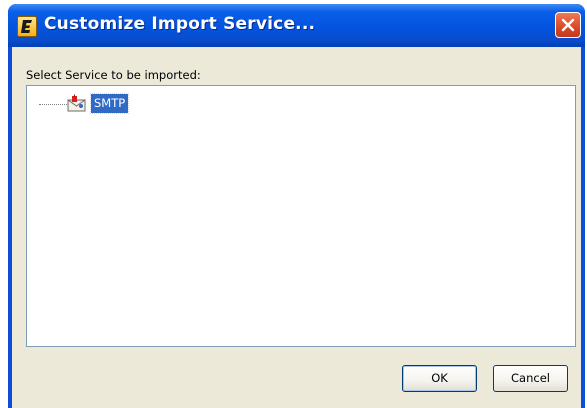  Describe the element at coordinates (113, 75) in the screenshot. I see `select-service-label: Select Service to be imported:` at that location.